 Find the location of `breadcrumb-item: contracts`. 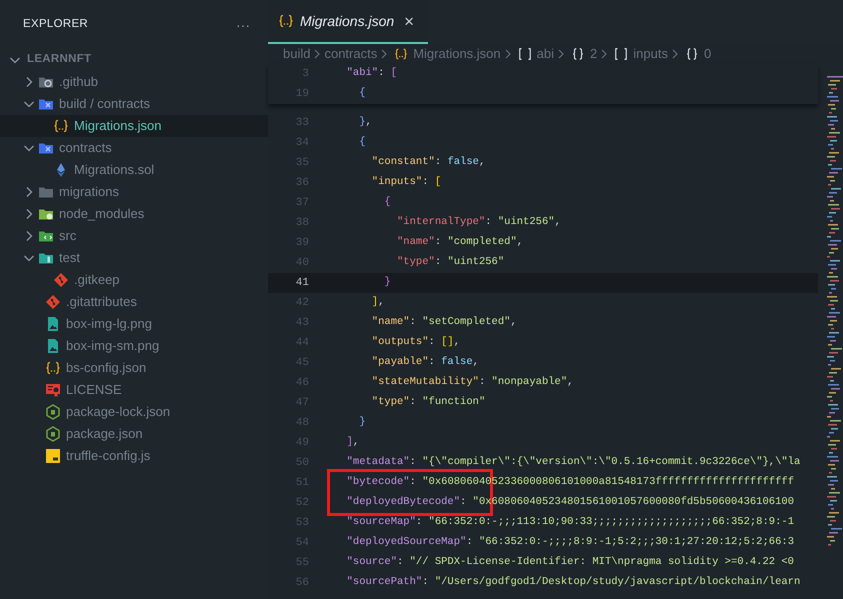

breadcrumb-item: contracts is located at coordinates (351, 54).